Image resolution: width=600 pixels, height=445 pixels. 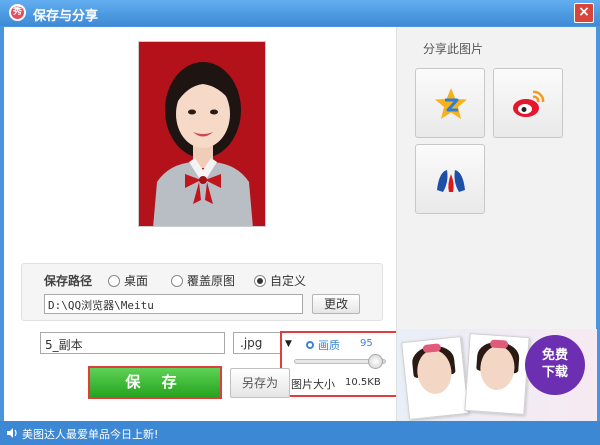 What do you see at coordinates (114, 280) in the screenshot?
I see `radio-desktop-dot` at bounding box center [114, 280].